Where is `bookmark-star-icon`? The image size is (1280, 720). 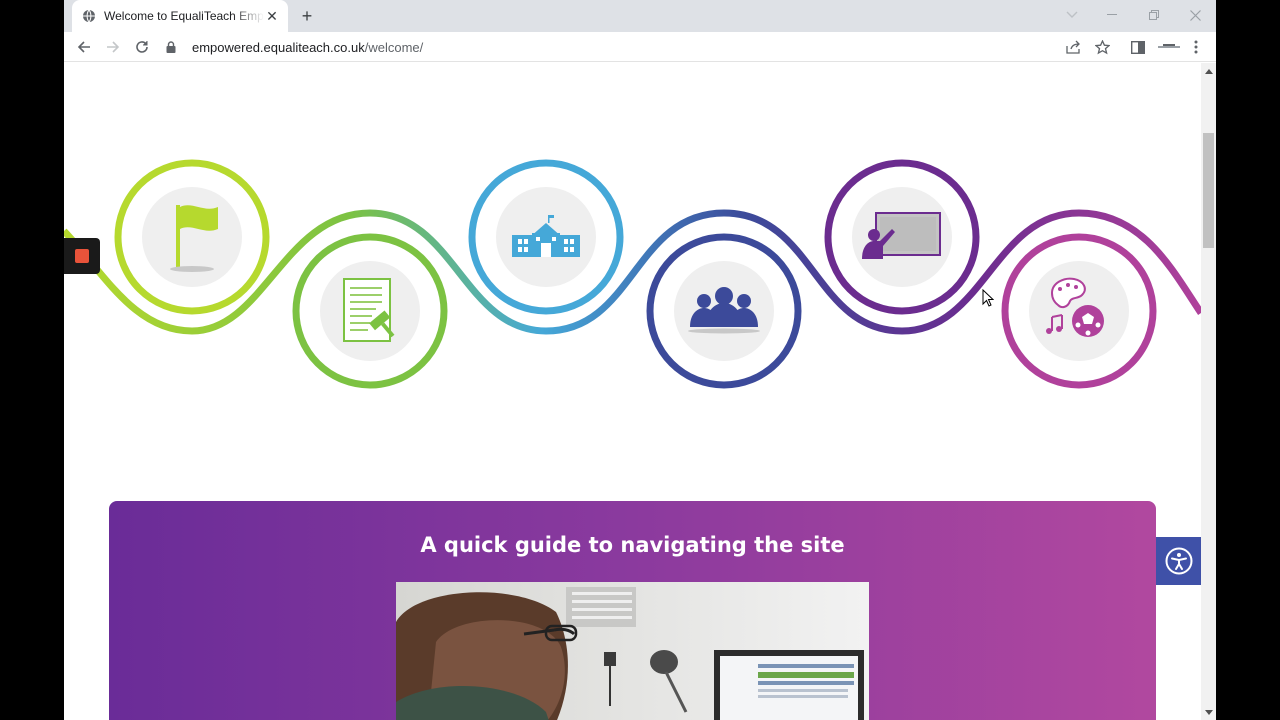 bookmark-star-icon is located at coordinates (1102, 47).